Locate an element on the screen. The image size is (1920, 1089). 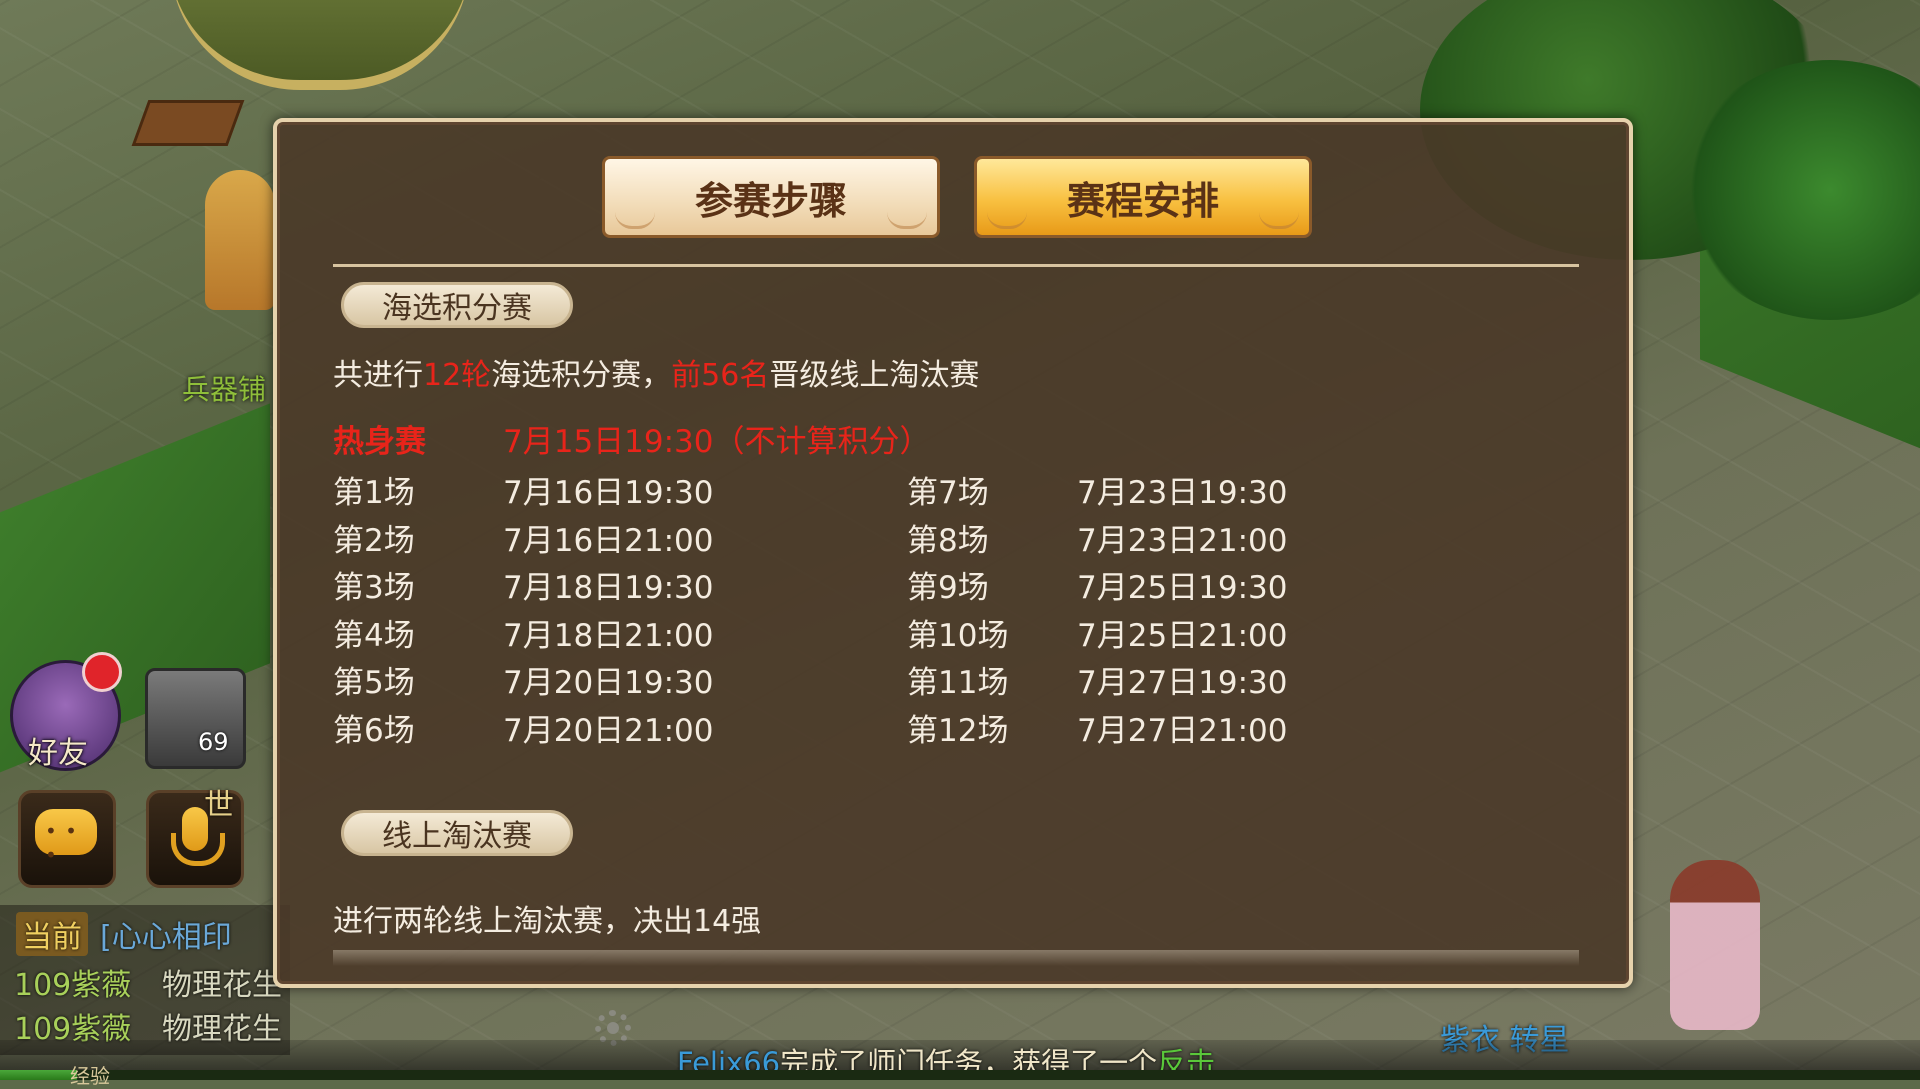
pet-level: 69 is located at coordinates (213, 742).